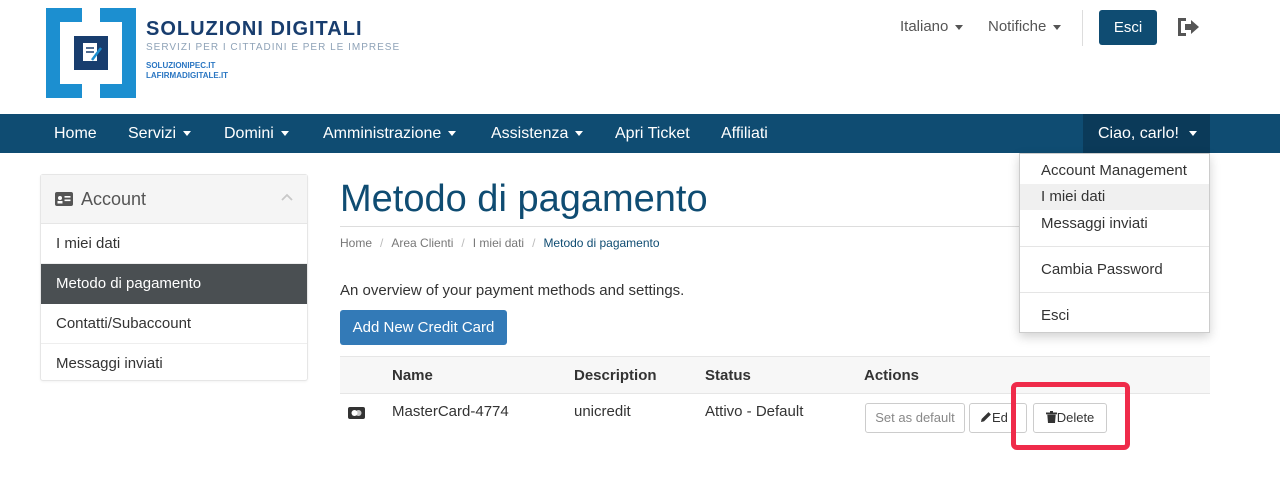  Describe the element at coordinates (924, 26) in the screenshot. I see `language-label: Italiano` at that location.